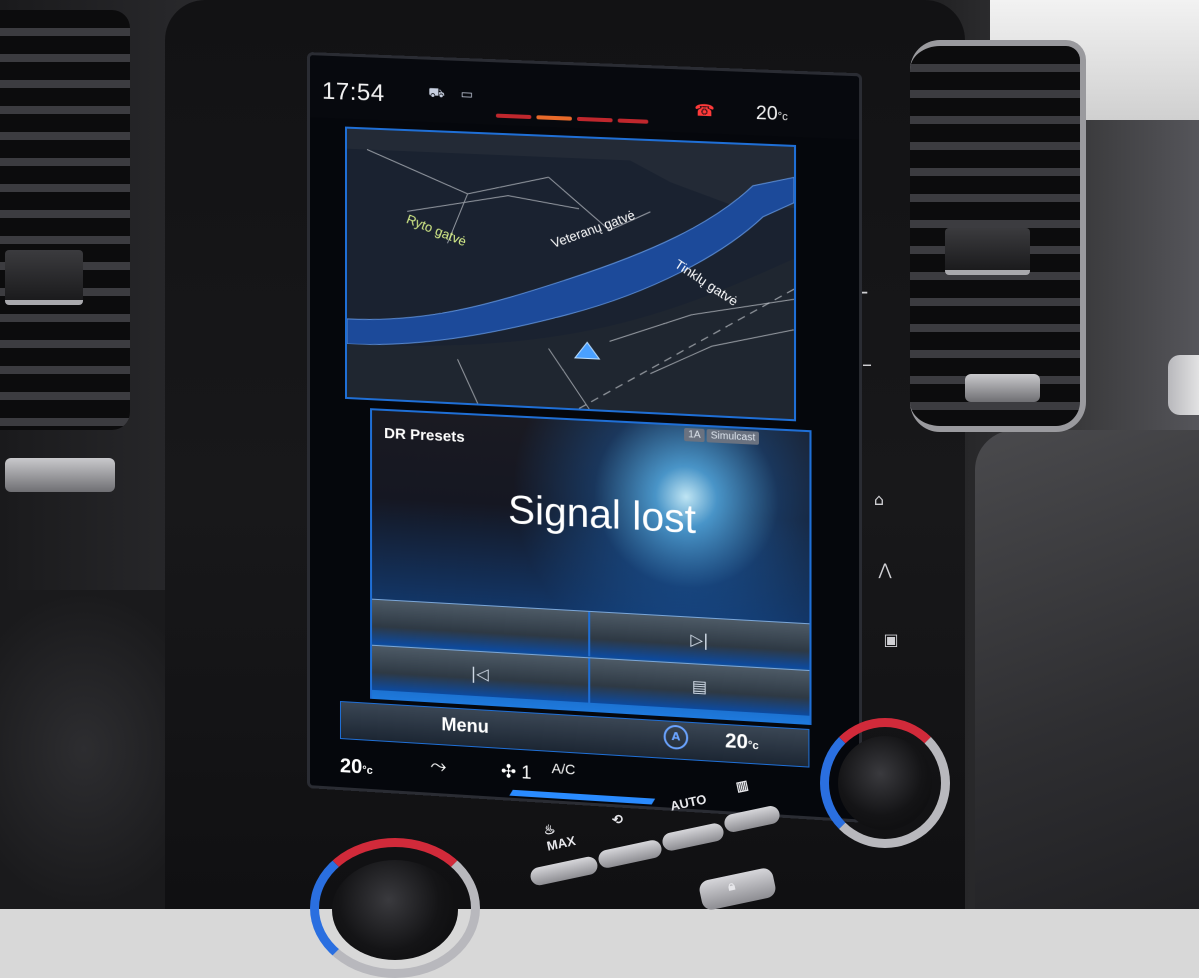  What do you see at coordinates (742, 742) in the screenshot?
I see `passenger-temperature: 20°c` at bounding box center [742, 742].